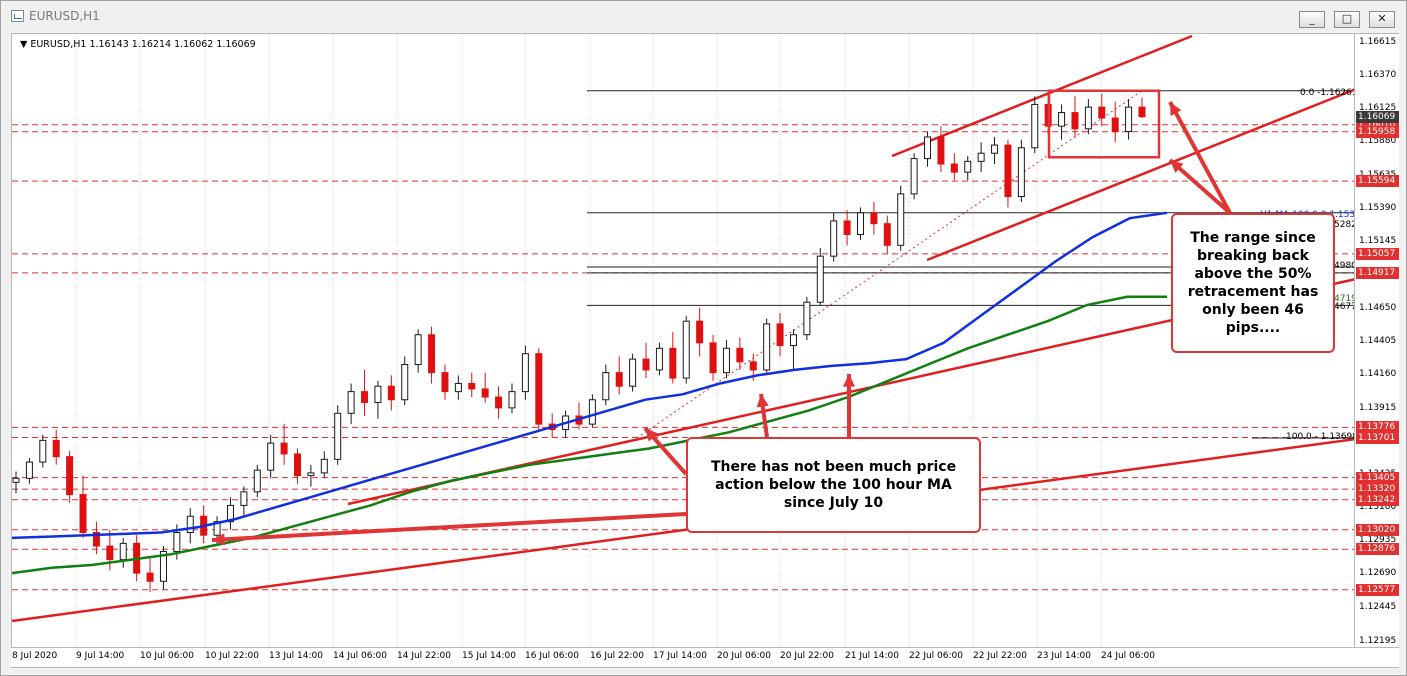  I want to click on price-level-label: 1.12577, so click(1377, 589).